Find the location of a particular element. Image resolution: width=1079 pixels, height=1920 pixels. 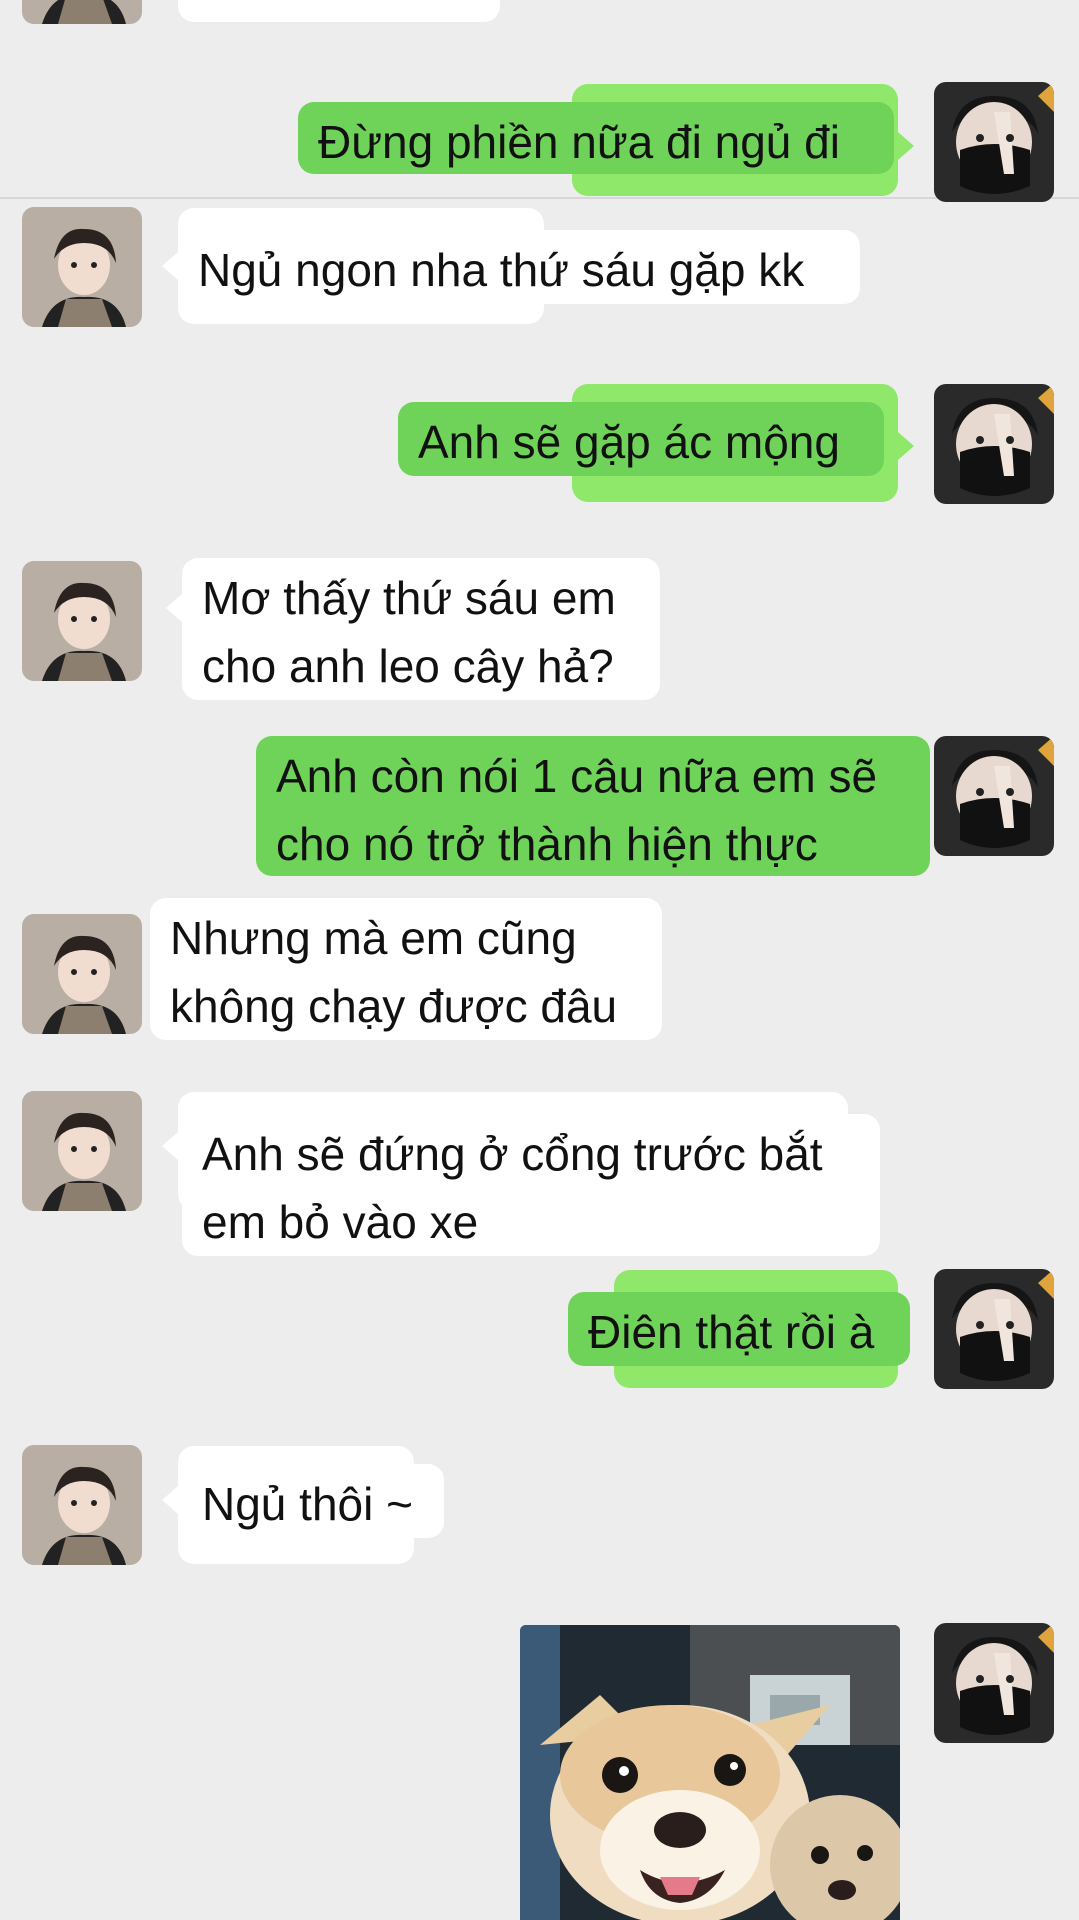

message-bubble-outgoing: Anh sẽ gặp ác mộng is located at coordinates (641, 439).